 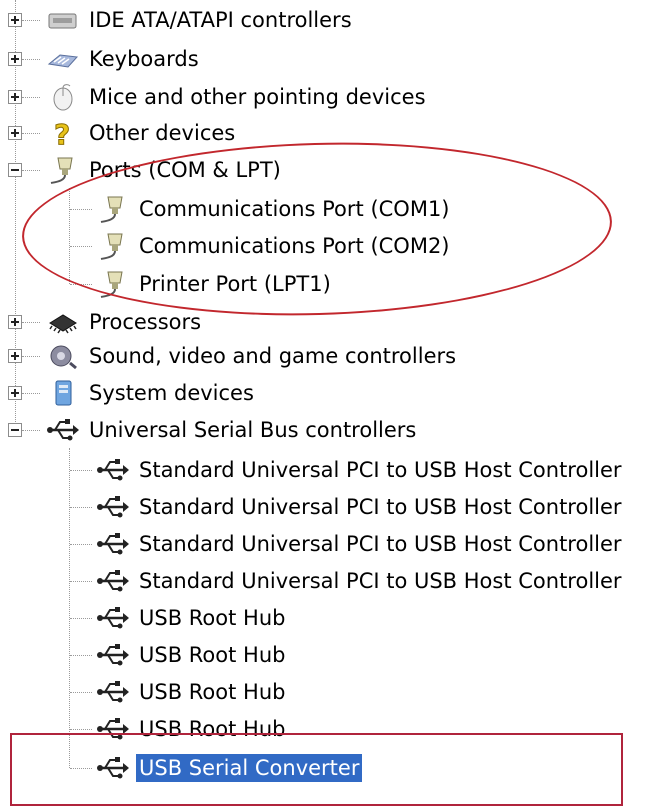 I want to click on tree-item-processors: Processors, so click(x=125, y=322).